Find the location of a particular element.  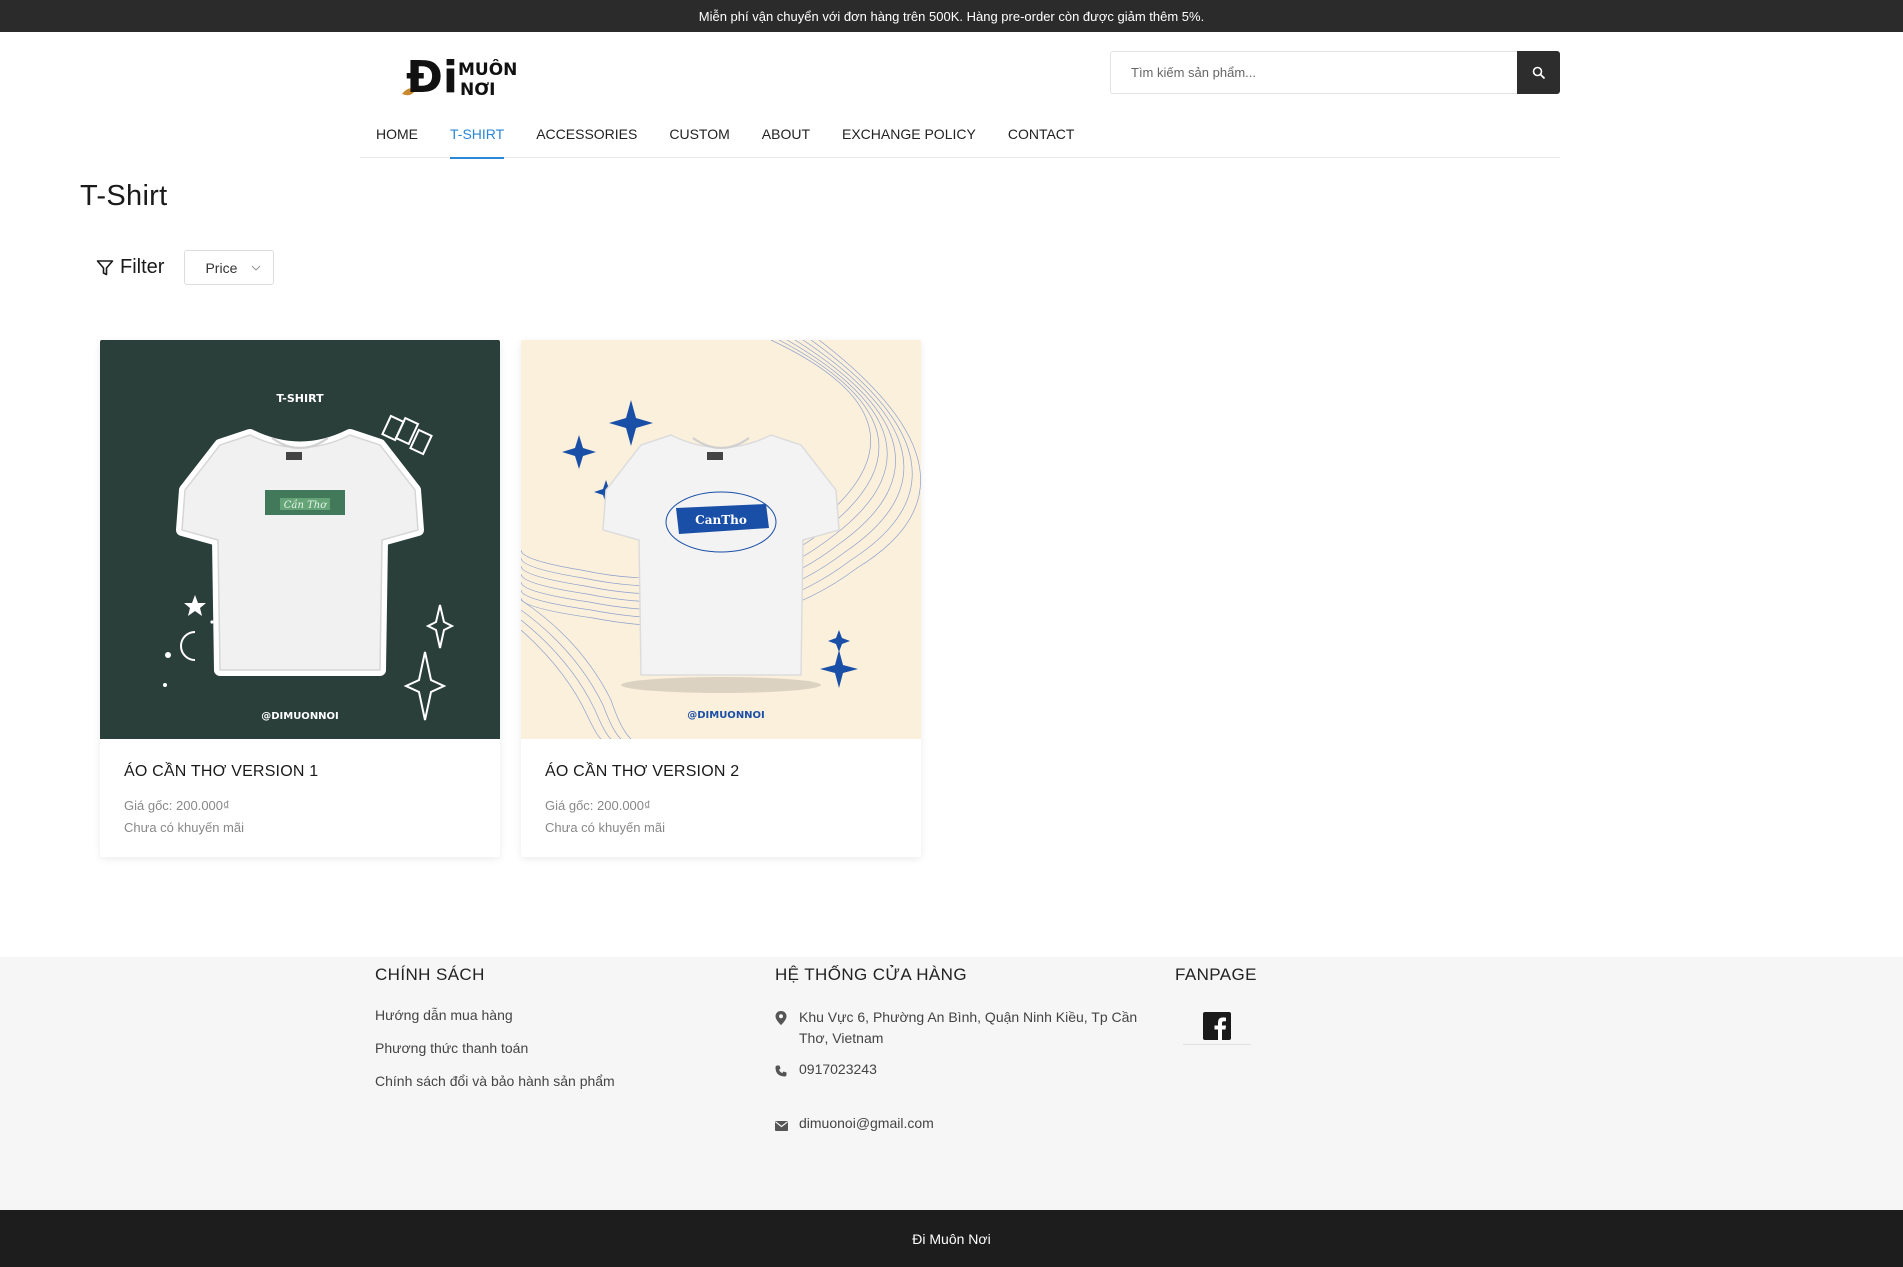

footer-fanpage-title: FANPAGE is located at coordinates (1216, 974).